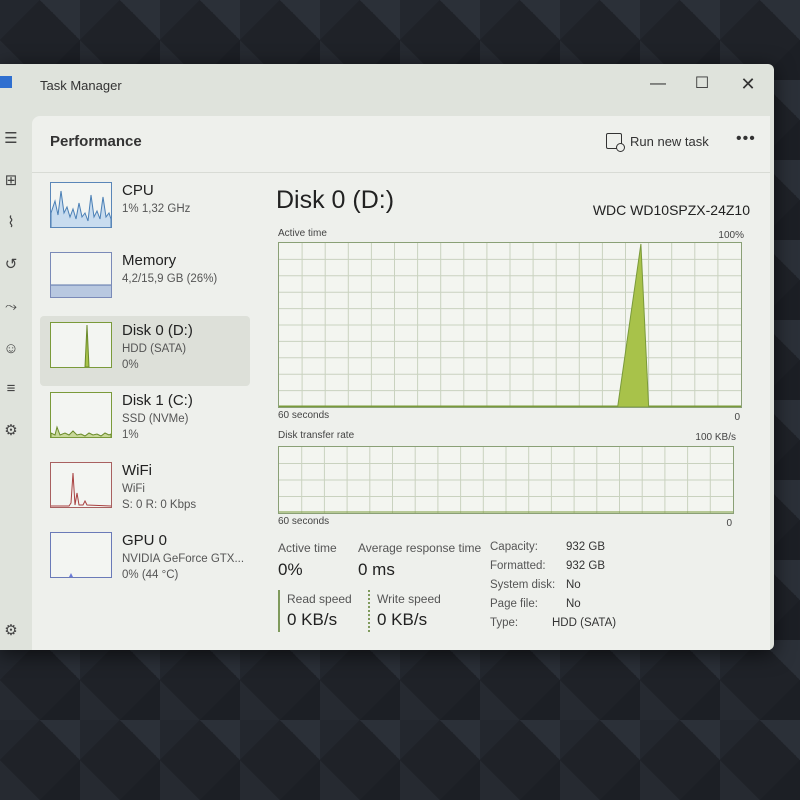 Image resolution: width=800 pixels, height=800 pixels. Describe the element at coordinates (523, 585) in the screenshot. I see `system-disk-label: System disk:` at that location.